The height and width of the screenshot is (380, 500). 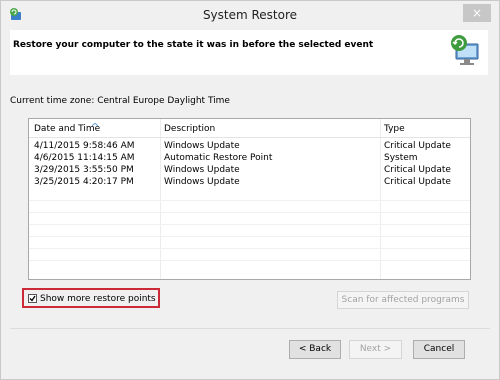 I want to click on cell-date: 3/29/2015 3:55:50 PM, so click(x=84, y=170).